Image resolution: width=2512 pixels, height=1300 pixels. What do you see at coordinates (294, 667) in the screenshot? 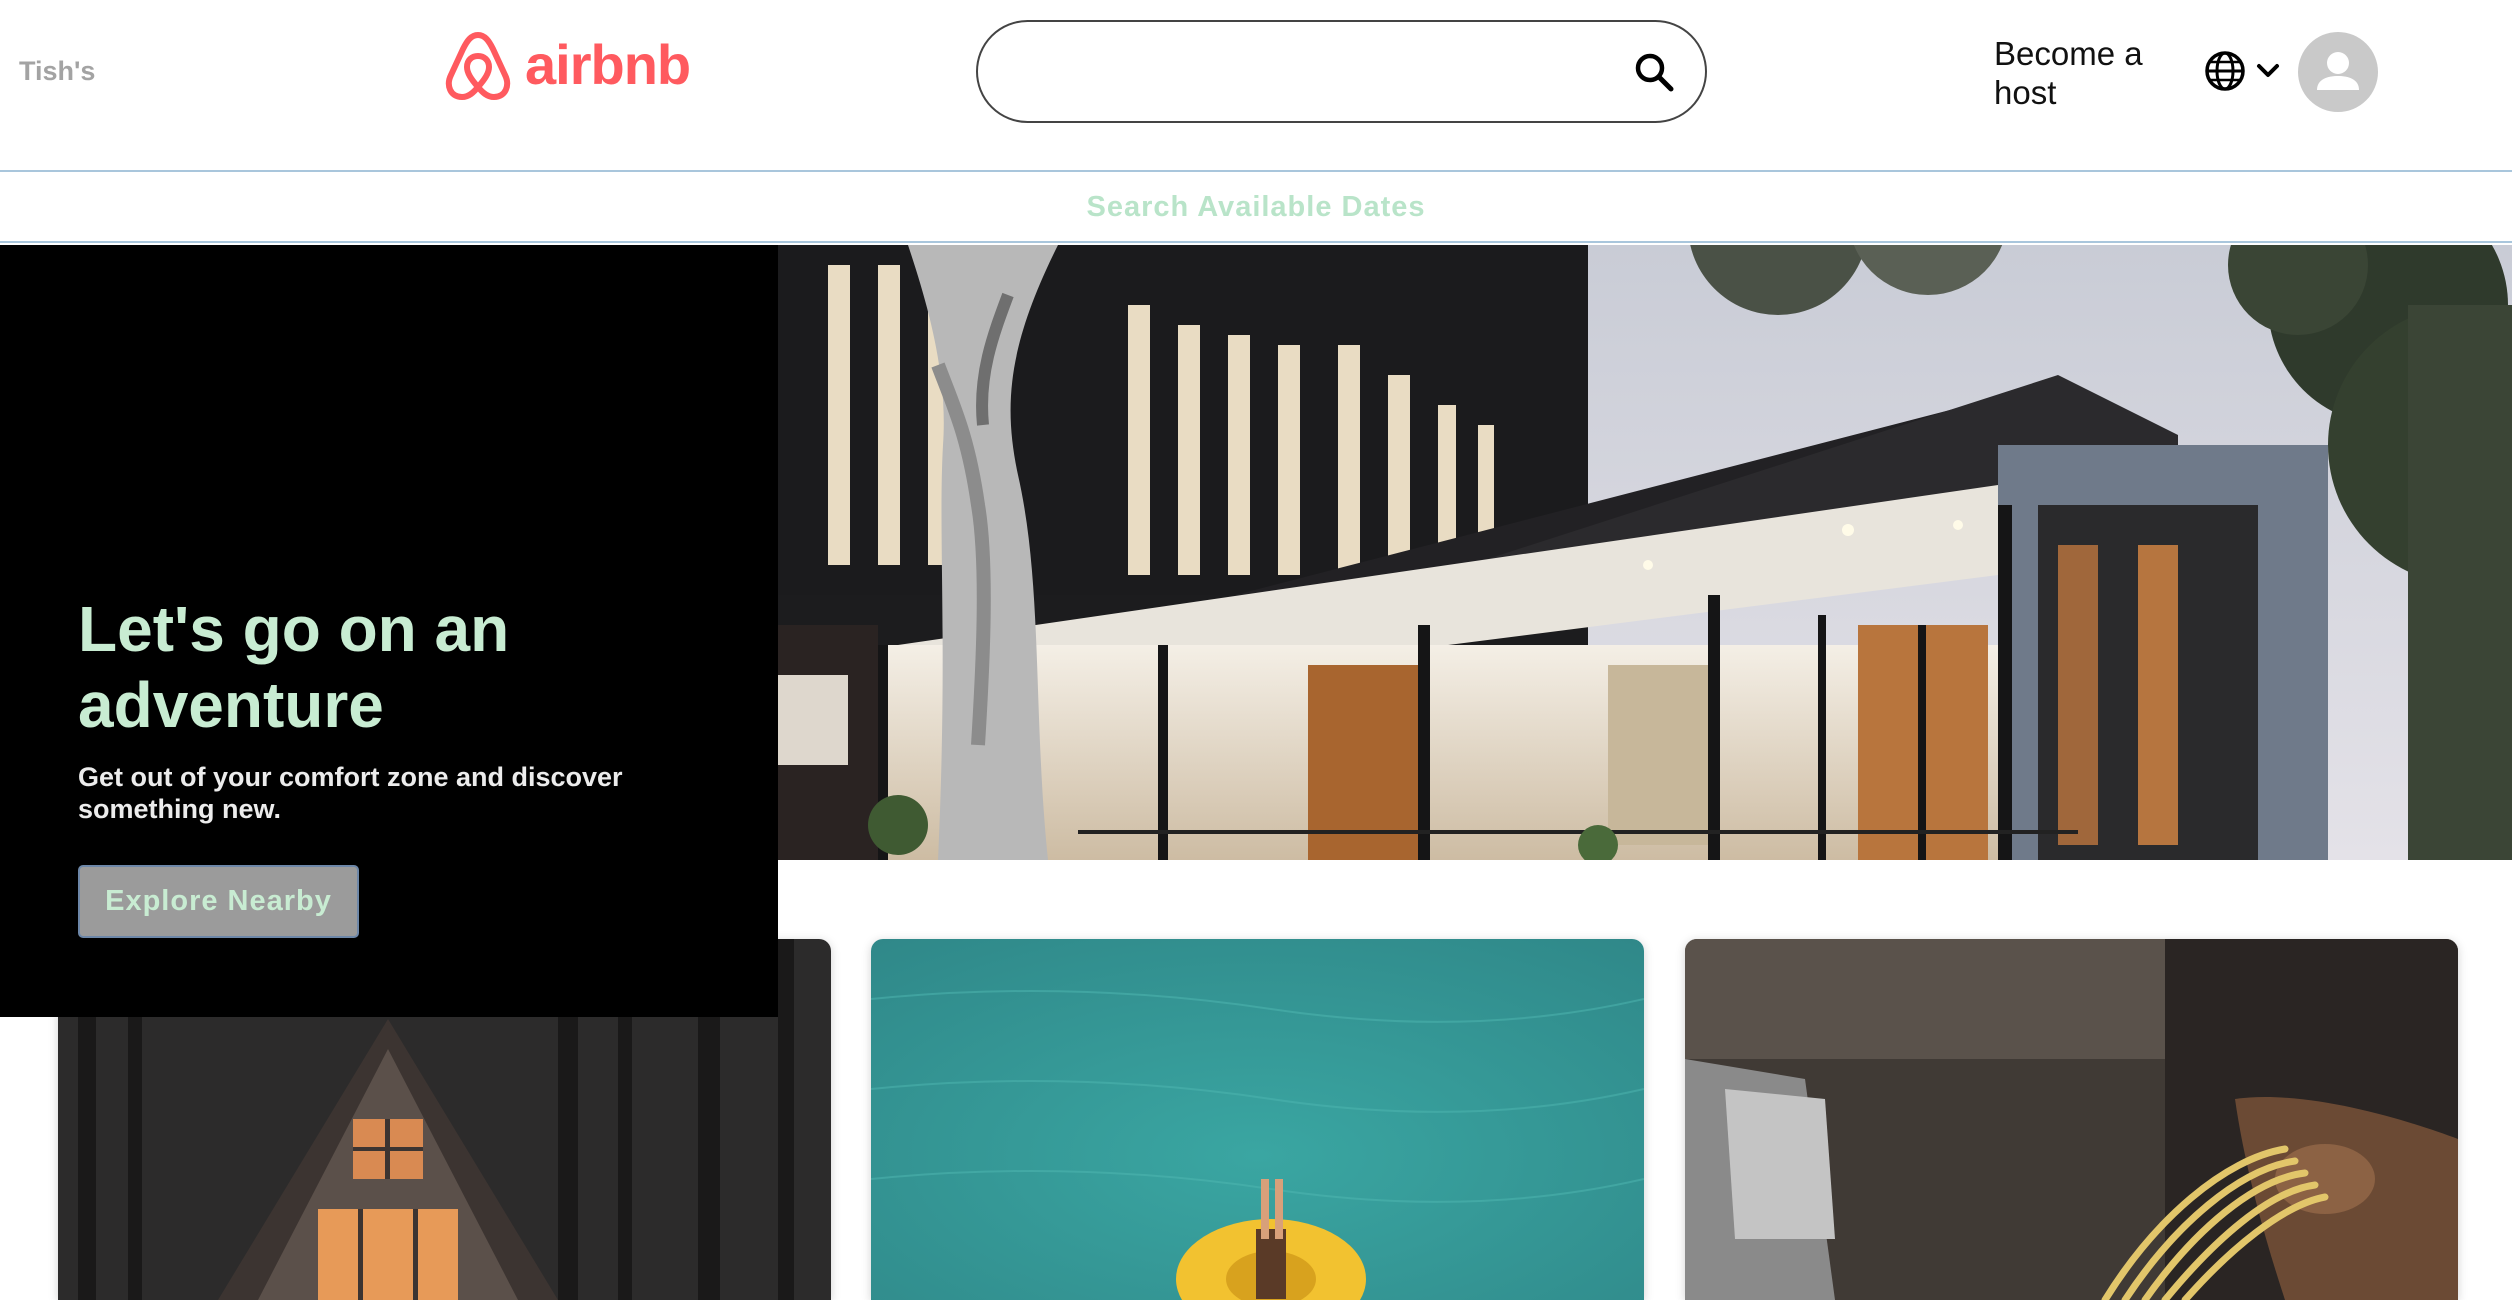
I see `hero-title: Let's go on an adventure` at bounding box center [294, 667].